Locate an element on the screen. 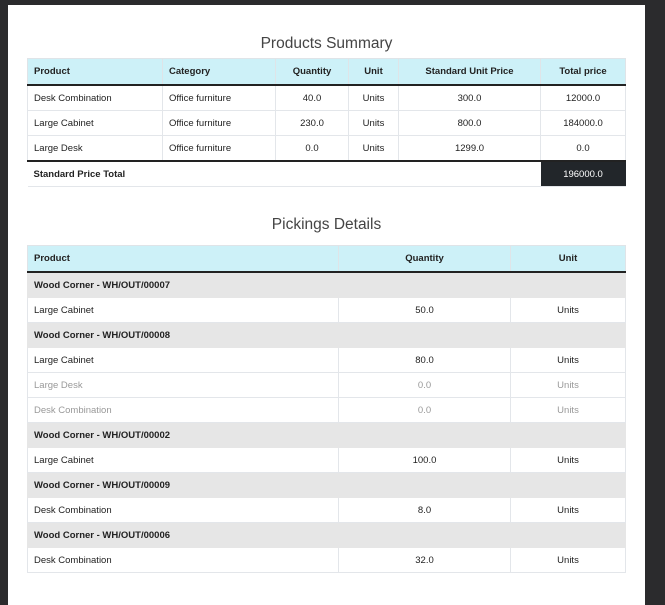 This screenshot has width=665, height=605. table-row: Desk Combination 0.0 Units is located at coordinates (326, 410).